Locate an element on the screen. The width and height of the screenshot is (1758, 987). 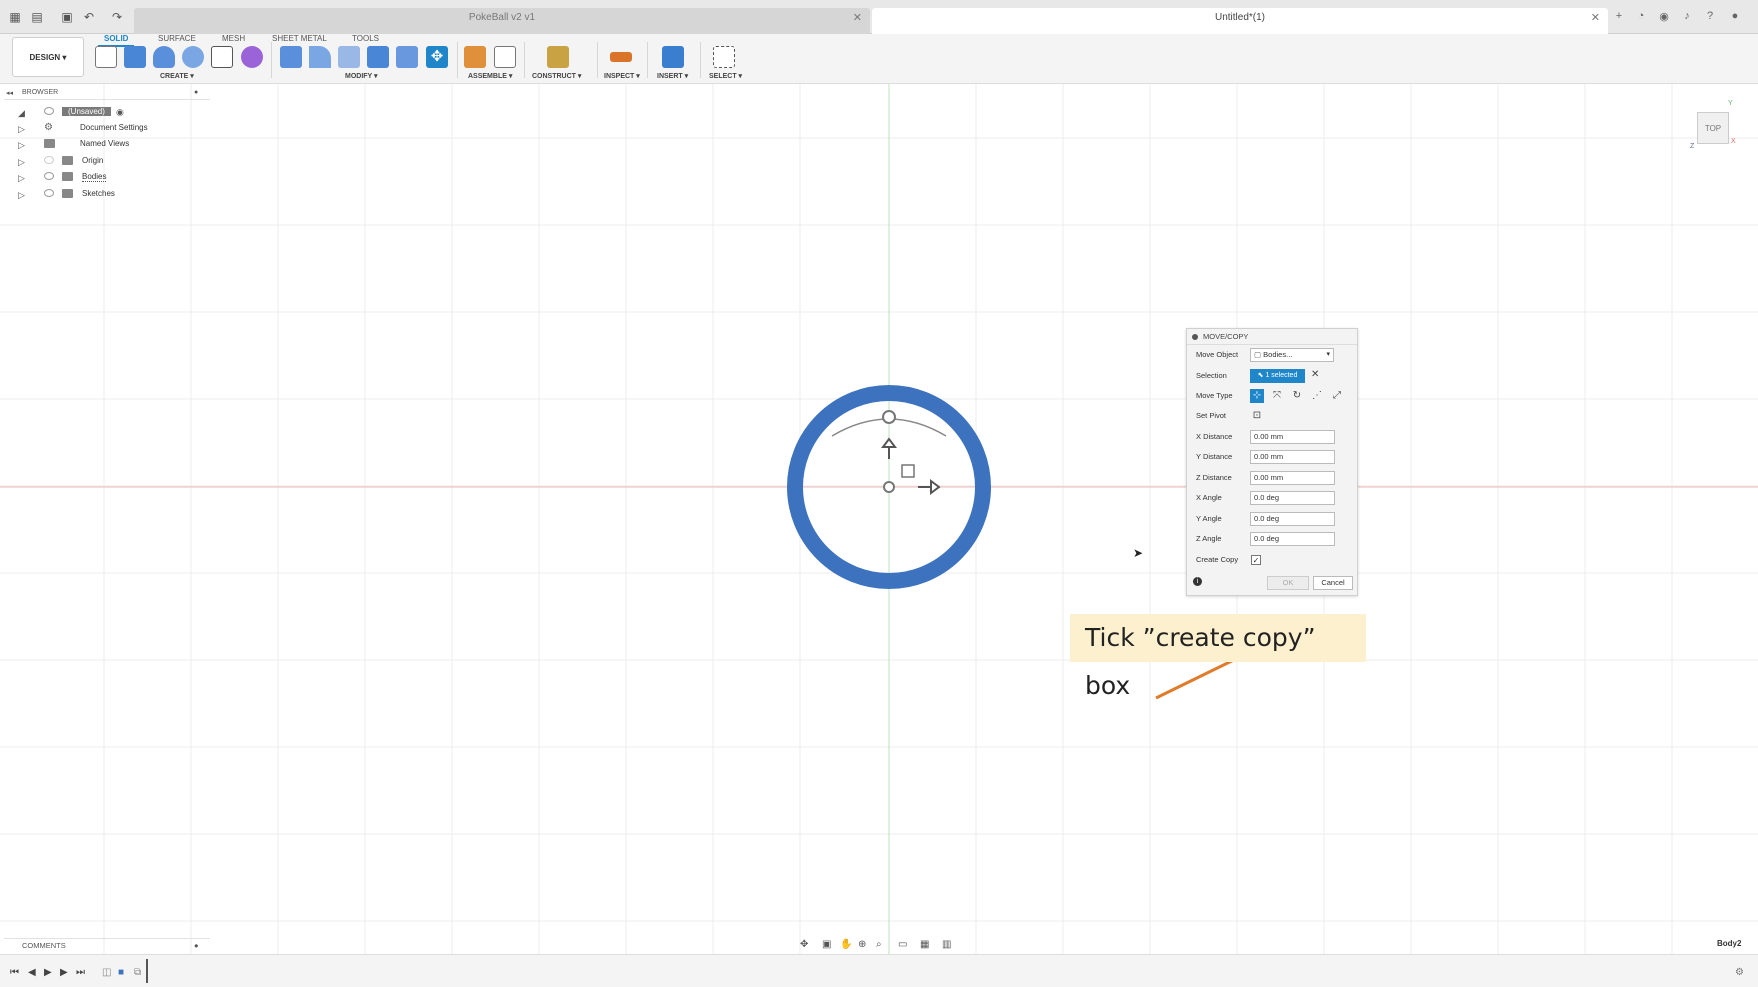
cancel-button: Cancel is located at coordinates (1333, 583).